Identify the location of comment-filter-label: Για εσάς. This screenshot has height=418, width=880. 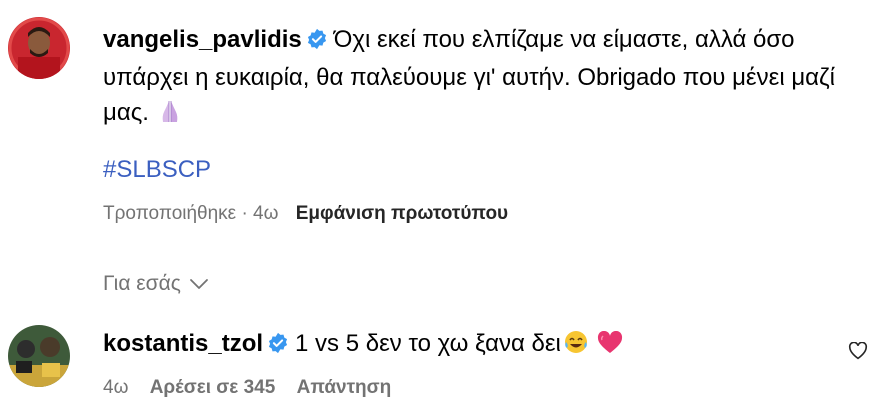
(142, 283).